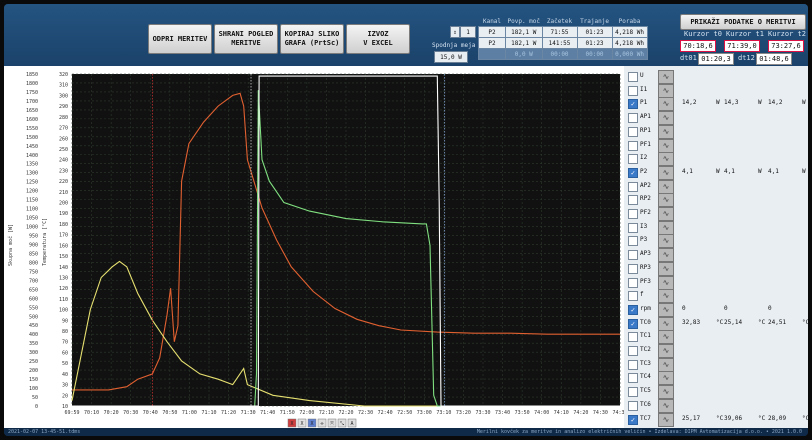  What do you see at coordinates (716, 241) in the screenshot?
I see `channel-row-p3: P3 ∿` at bounding box center [716, 241].